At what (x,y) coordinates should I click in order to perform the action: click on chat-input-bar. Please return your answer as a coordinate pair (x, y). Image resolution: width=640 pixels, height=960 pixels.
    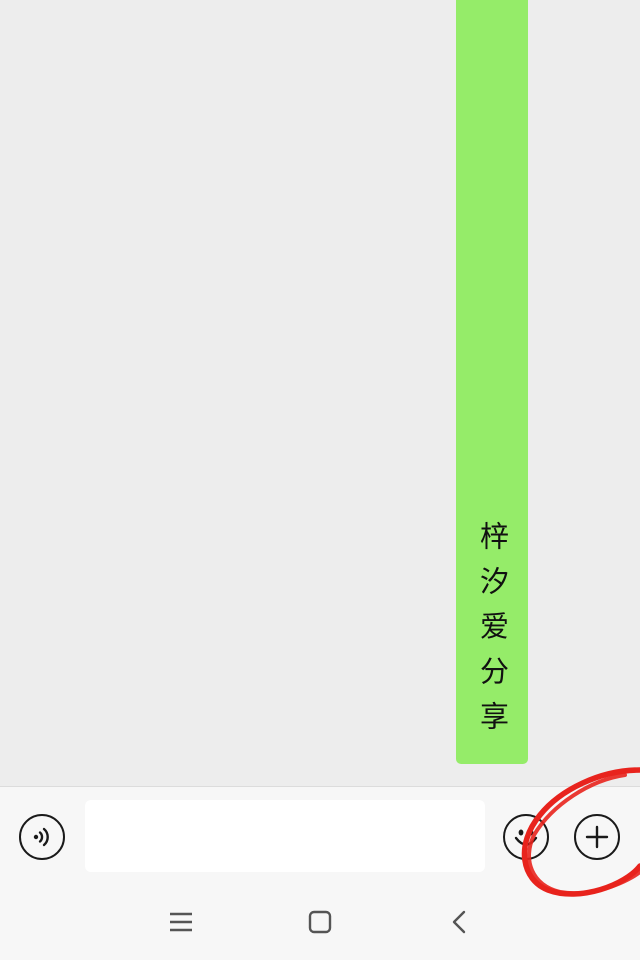
    Looking at the image, I should click on (320, 836).